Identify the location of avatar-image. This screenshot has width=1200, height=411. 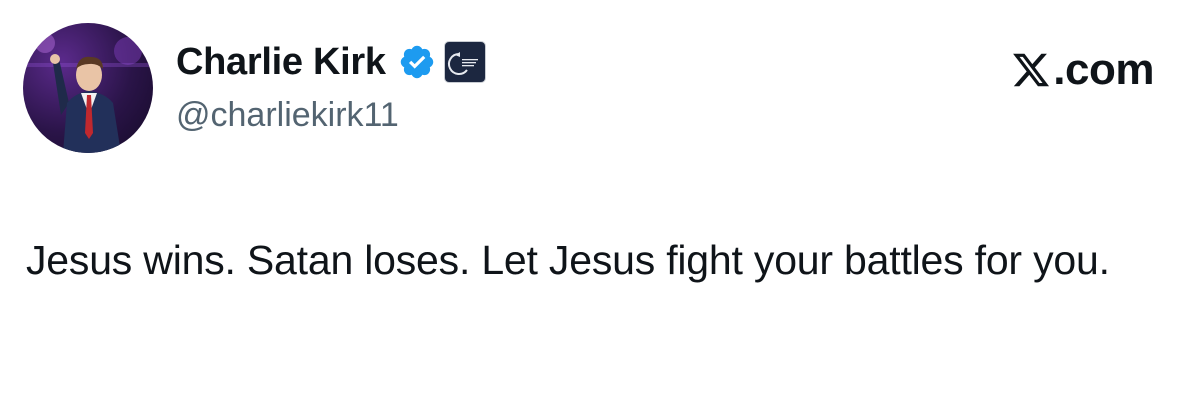
(88, 93).